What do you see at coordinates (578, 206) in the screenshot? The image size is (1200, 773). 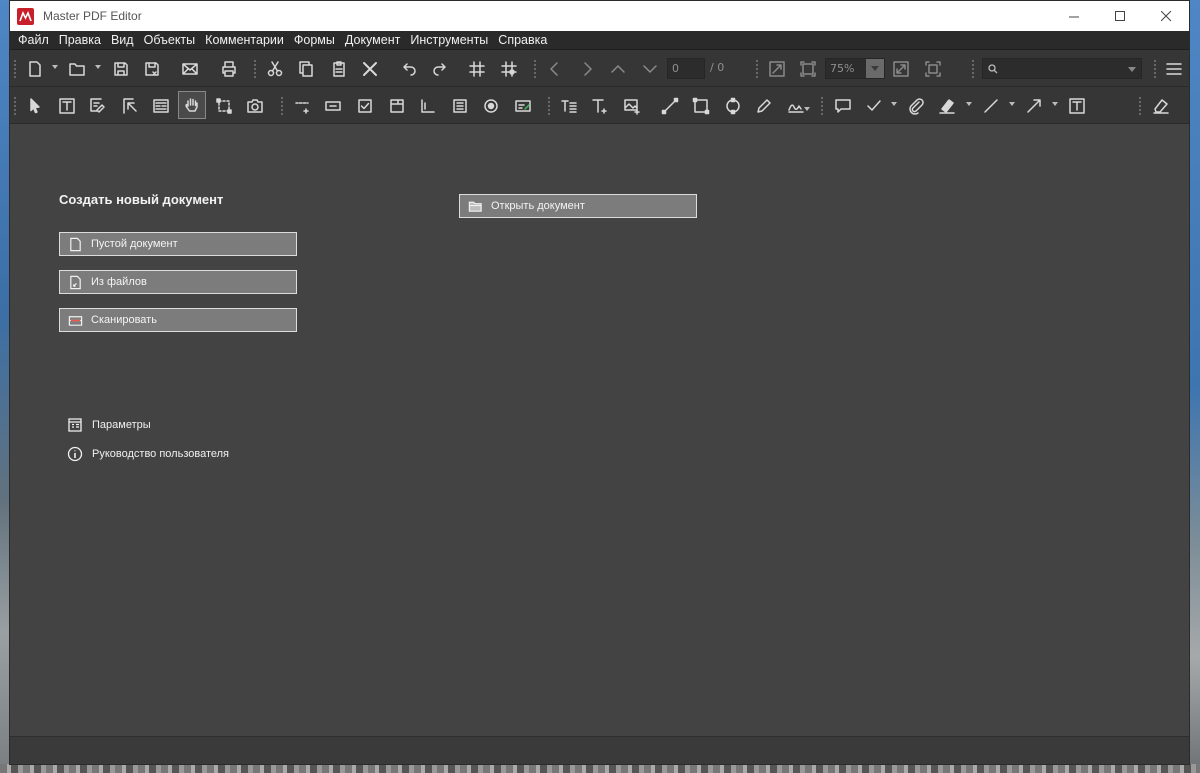 I see `open-document-button: Открыть документ` at bounding box center [578, 206].